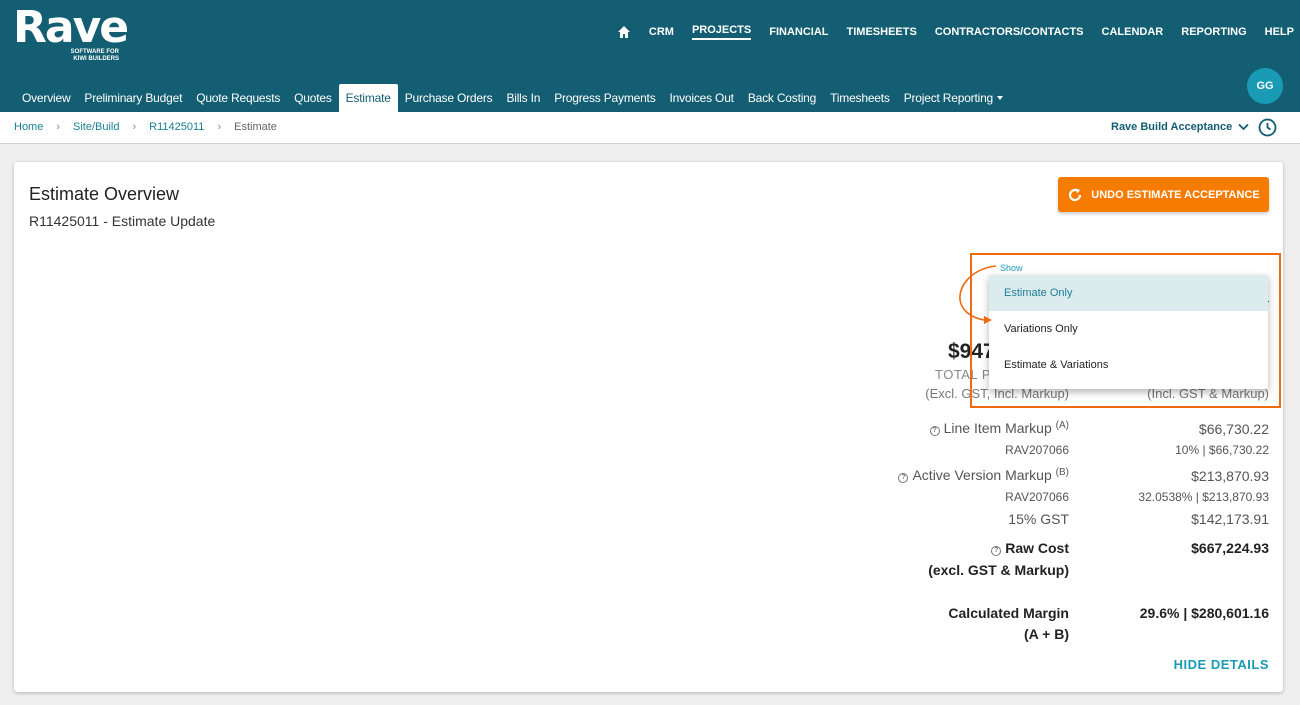  What do you see at coordinates (1204, 613) in the screenshot?
I see `calculated-margin-value: 29.6% | $280,601.16` at bounding box center [1204, 613].